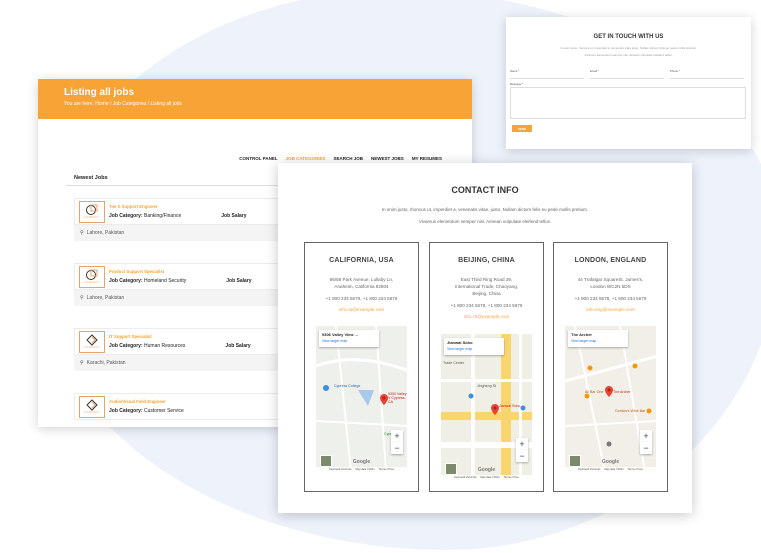 The image size is (761, 553). Describe the element at coordinates (99, 92) in the screenshot. I see `listing-title: Listing all jobs` at that location.